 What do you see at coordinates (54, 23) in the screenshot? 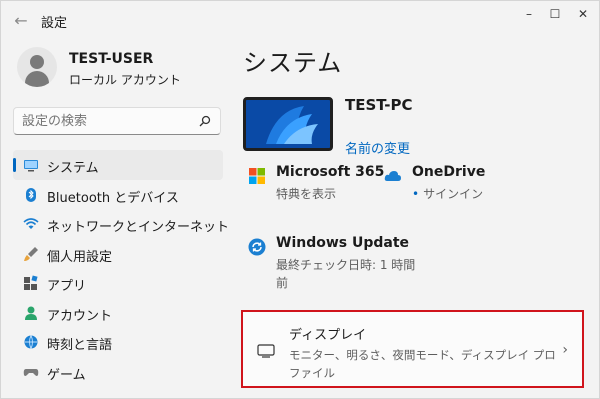
I see `app-title: 設定` at bounding box center [54, 23].